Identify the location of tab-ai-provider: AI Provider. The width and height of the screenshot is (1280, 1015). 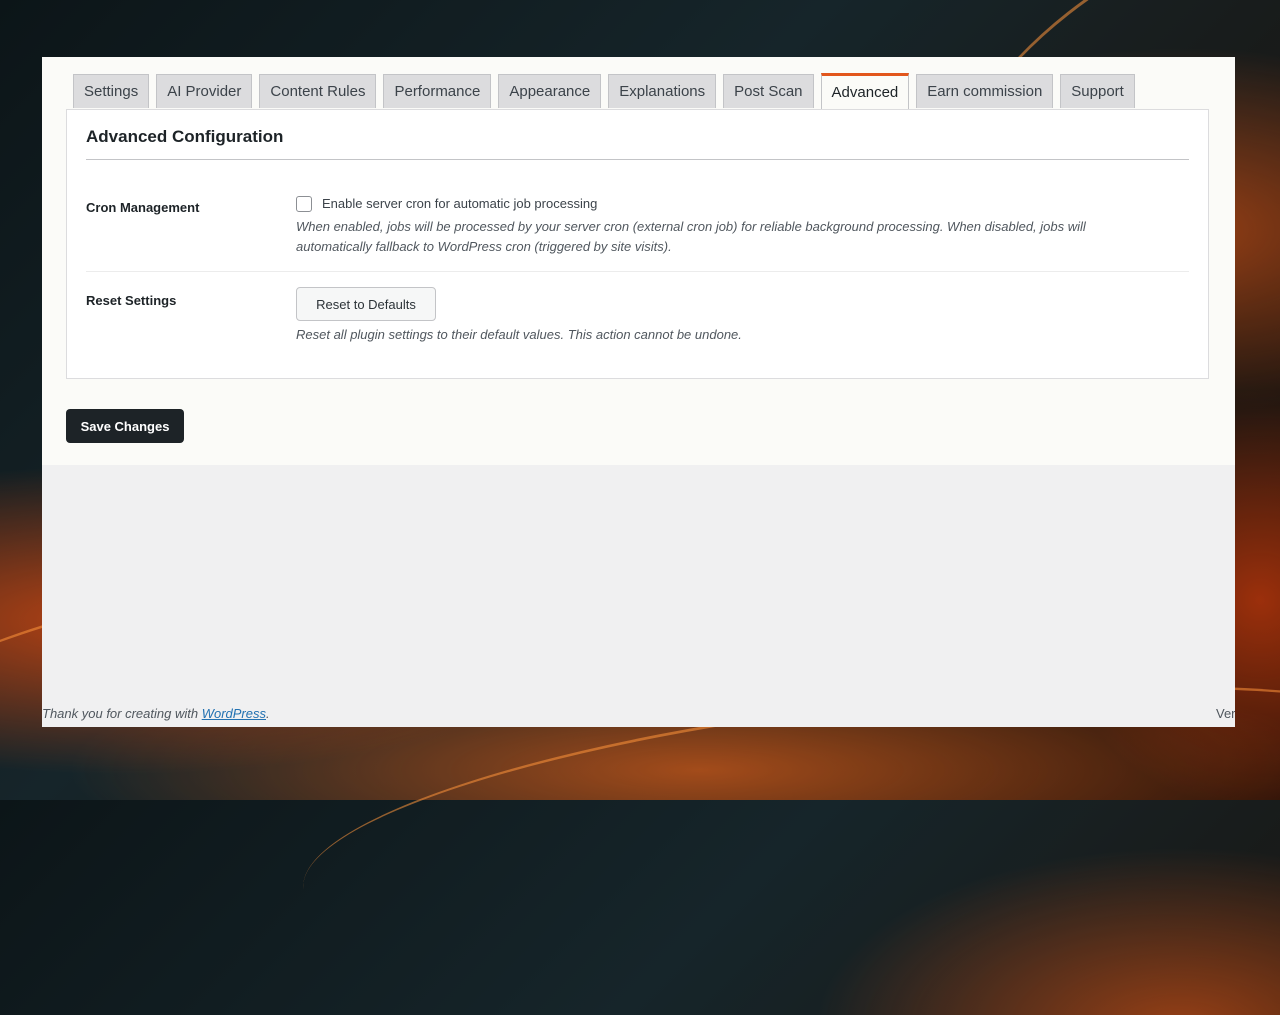
(204, 91).